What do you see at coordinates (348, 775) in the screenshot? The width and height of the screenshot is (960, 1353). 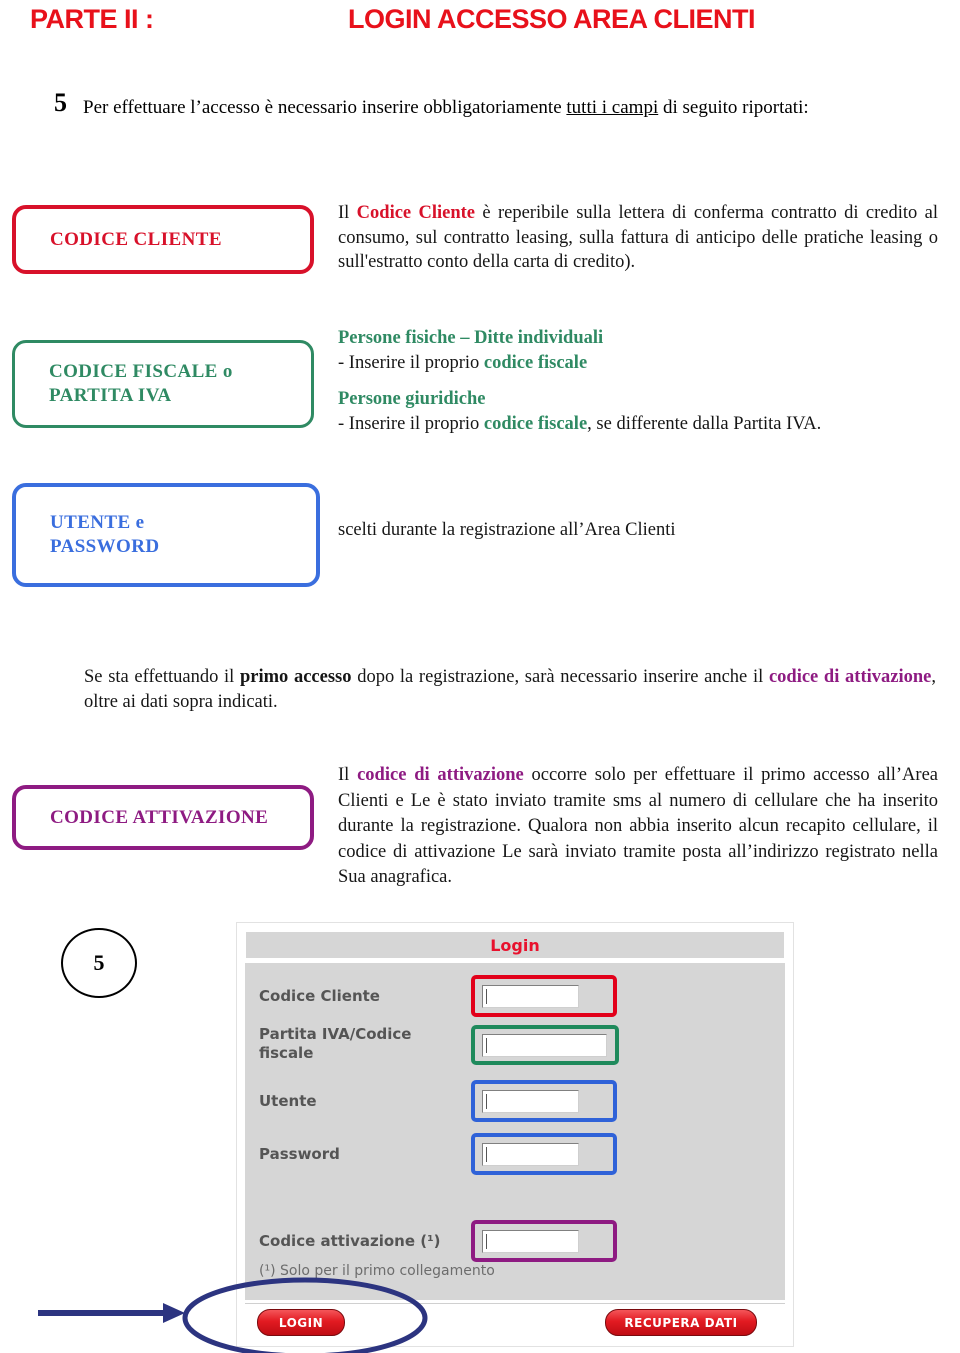 I see `para-attivazione-p0: Il` at bounding box center [348, 775].